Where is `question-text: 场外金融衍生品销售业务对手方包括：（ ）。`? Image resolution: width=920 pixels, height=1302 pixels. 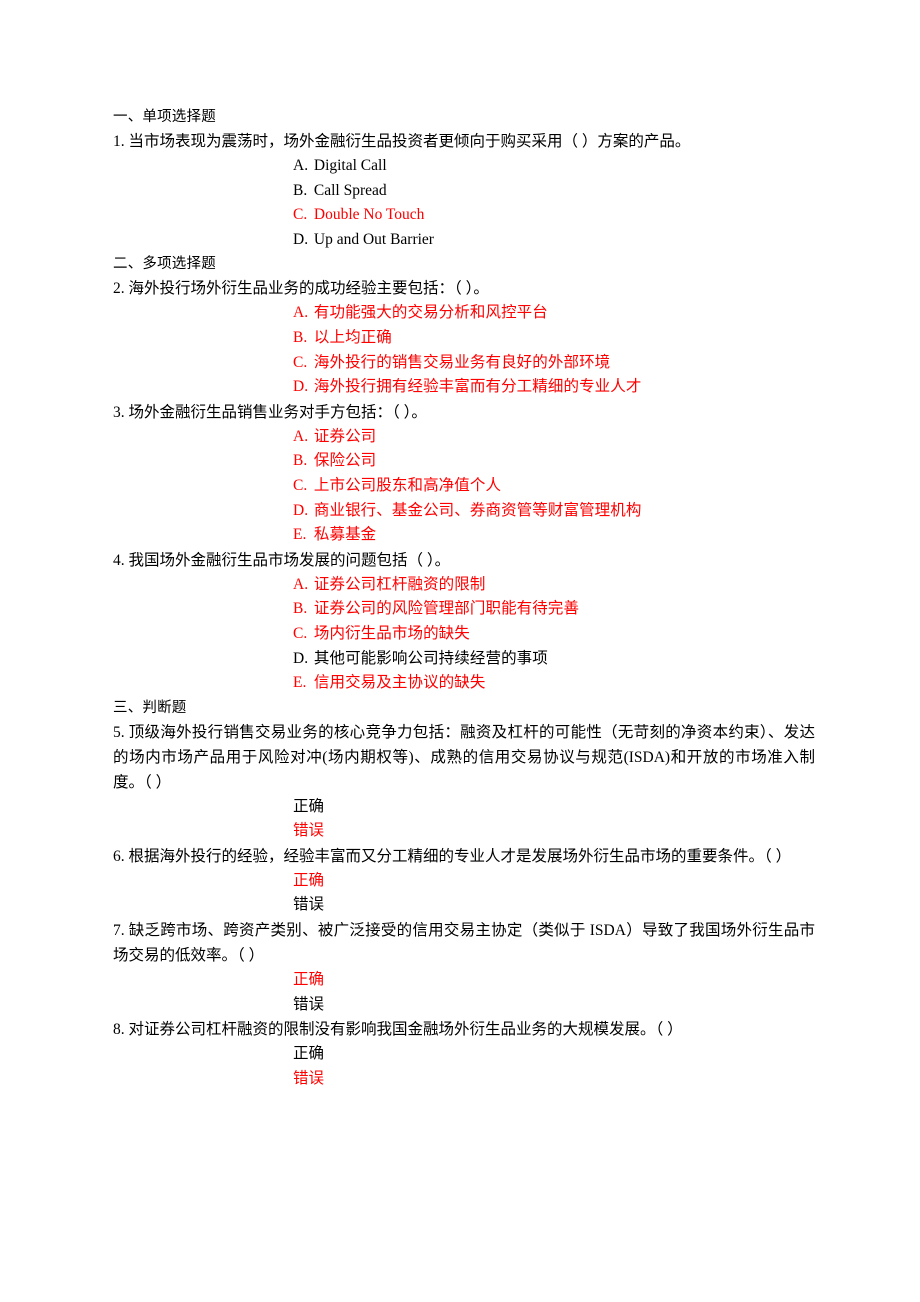 question-text: 场外金融衍生品销售业务对手方包括：（ ）。 is located at coordinates (277, 412).